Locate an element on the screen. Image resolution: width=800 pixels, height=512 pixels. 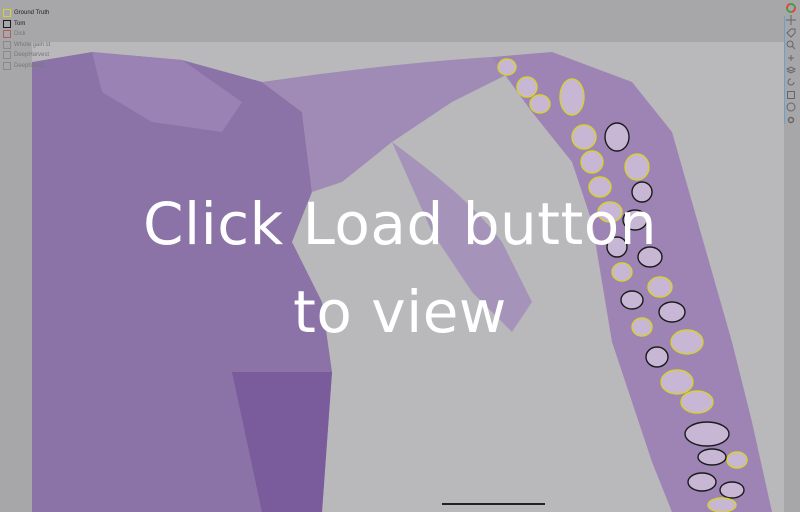
legend-label: DeepHarvest is located at coordinates (32, 55).